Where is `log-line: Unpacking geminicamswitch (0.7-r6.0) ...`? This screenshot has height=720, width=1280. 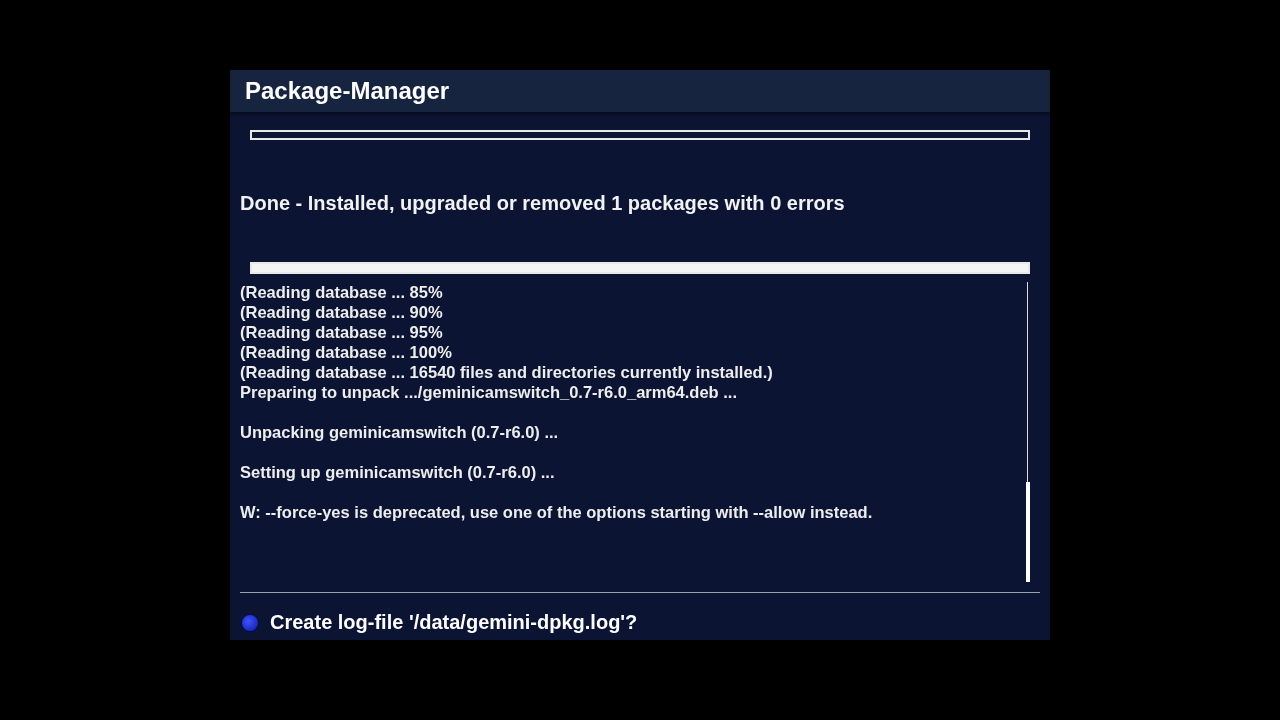
log-line: Unpacking geminicamswitch (0.7-r6.0) ... is located at coordinates (400, 432).